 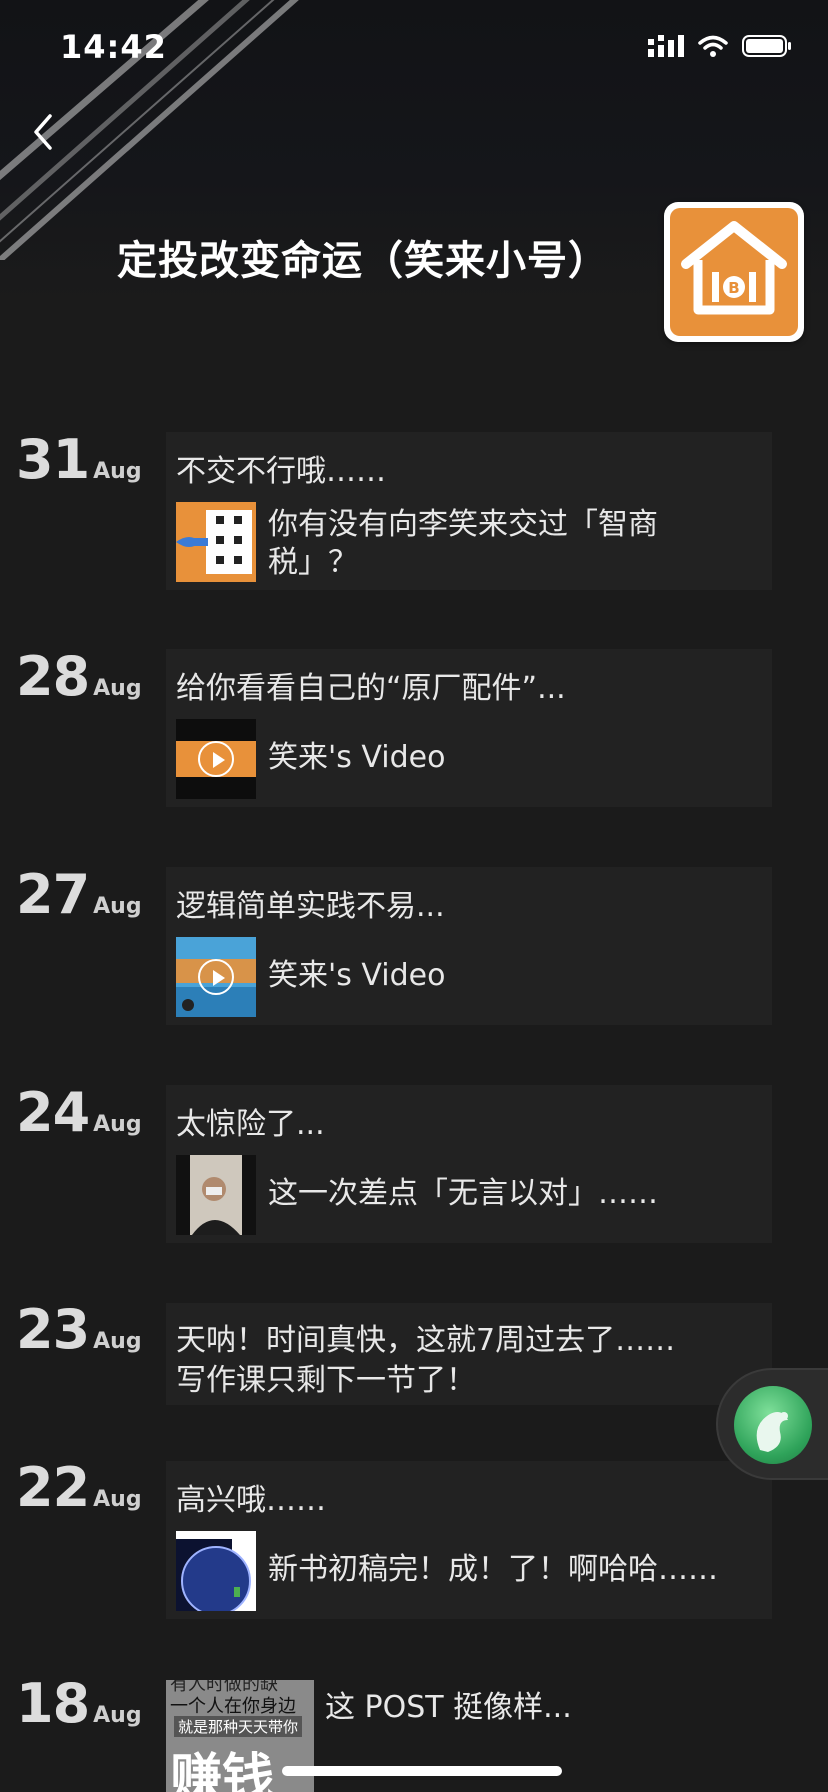 What do you see at coordinates (53, 459) in the screenshot?
I see `date-day: 31` at bounding box center [53, 459].